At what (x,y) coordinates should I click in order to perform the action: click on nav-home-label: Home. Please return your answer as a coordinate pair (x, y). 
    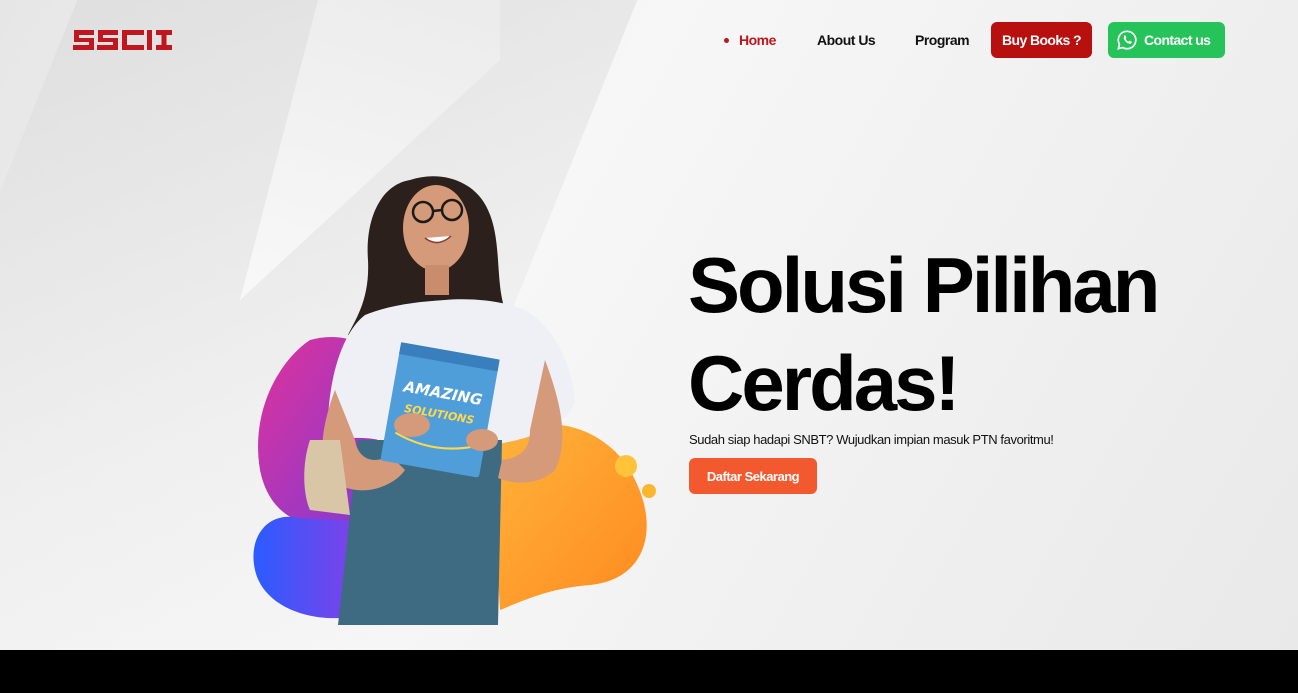
    Looking at the image, I should click on (757, 40).